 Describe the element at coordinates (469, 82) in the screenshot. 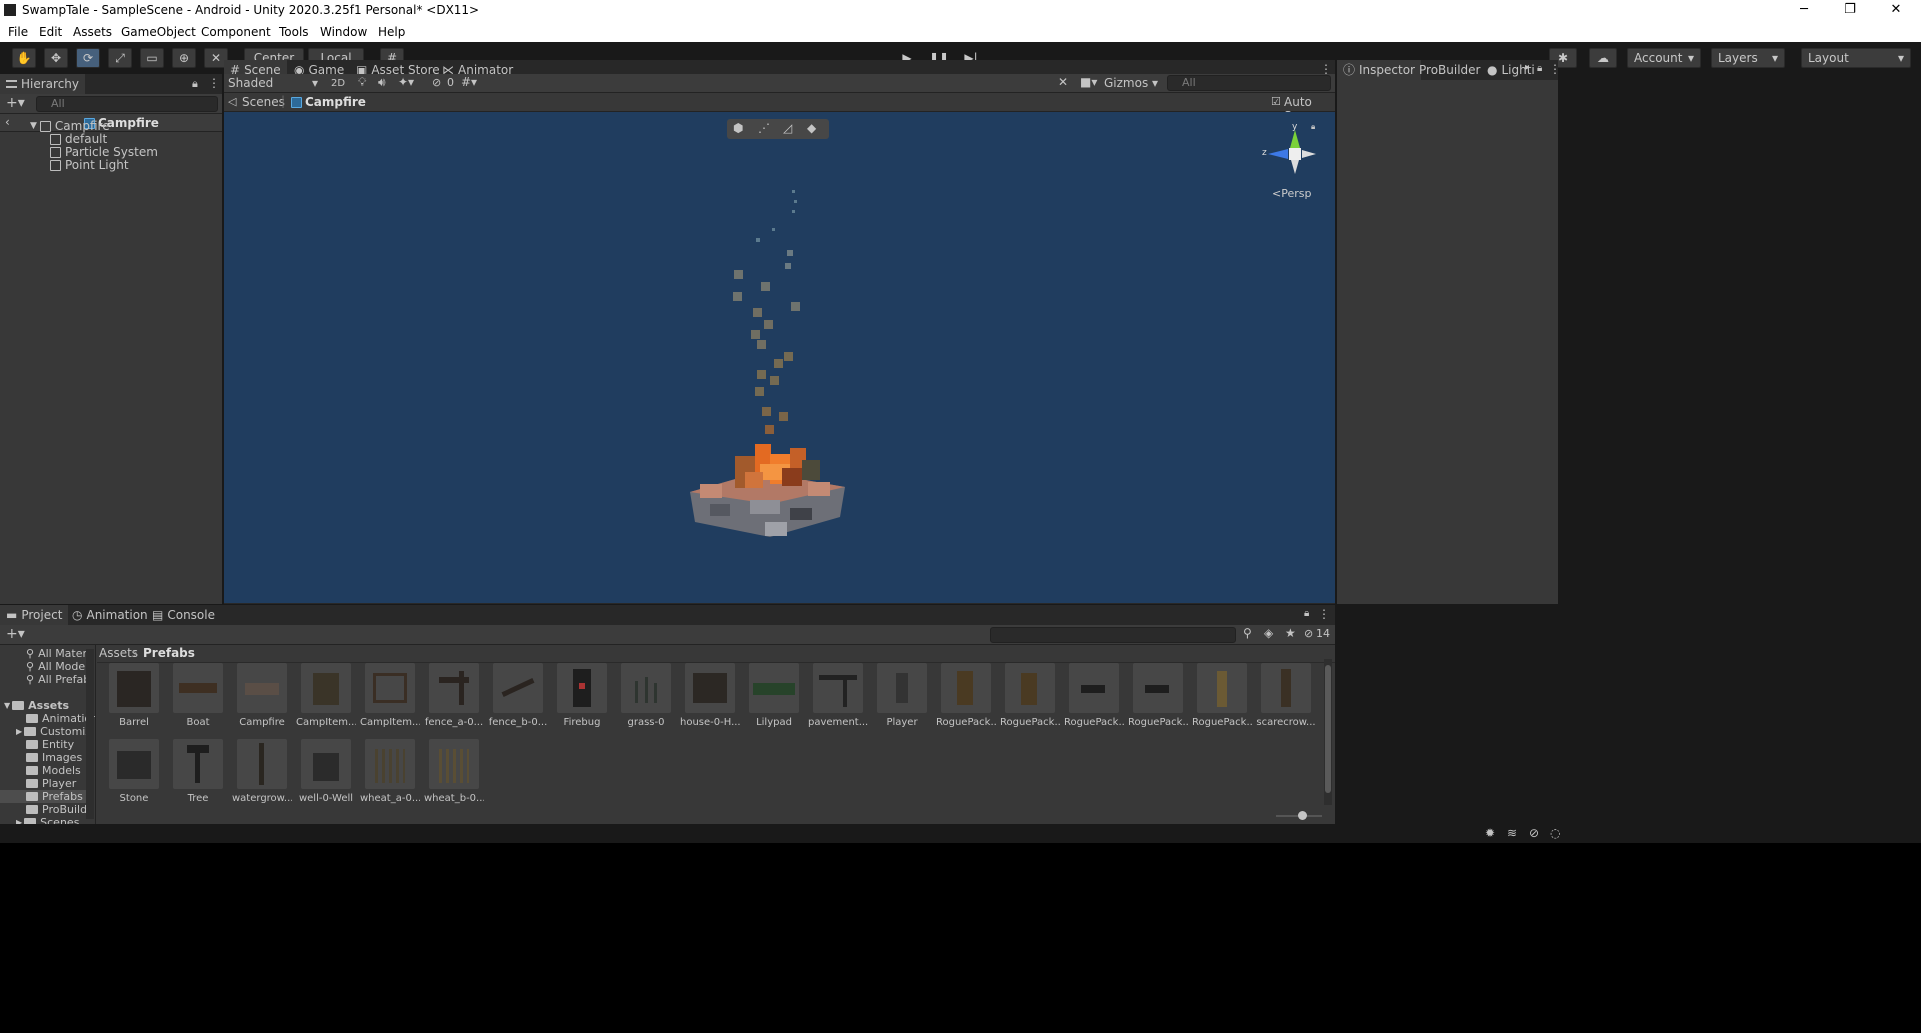

I see `grid-toggle-icon: #▾` at that location.